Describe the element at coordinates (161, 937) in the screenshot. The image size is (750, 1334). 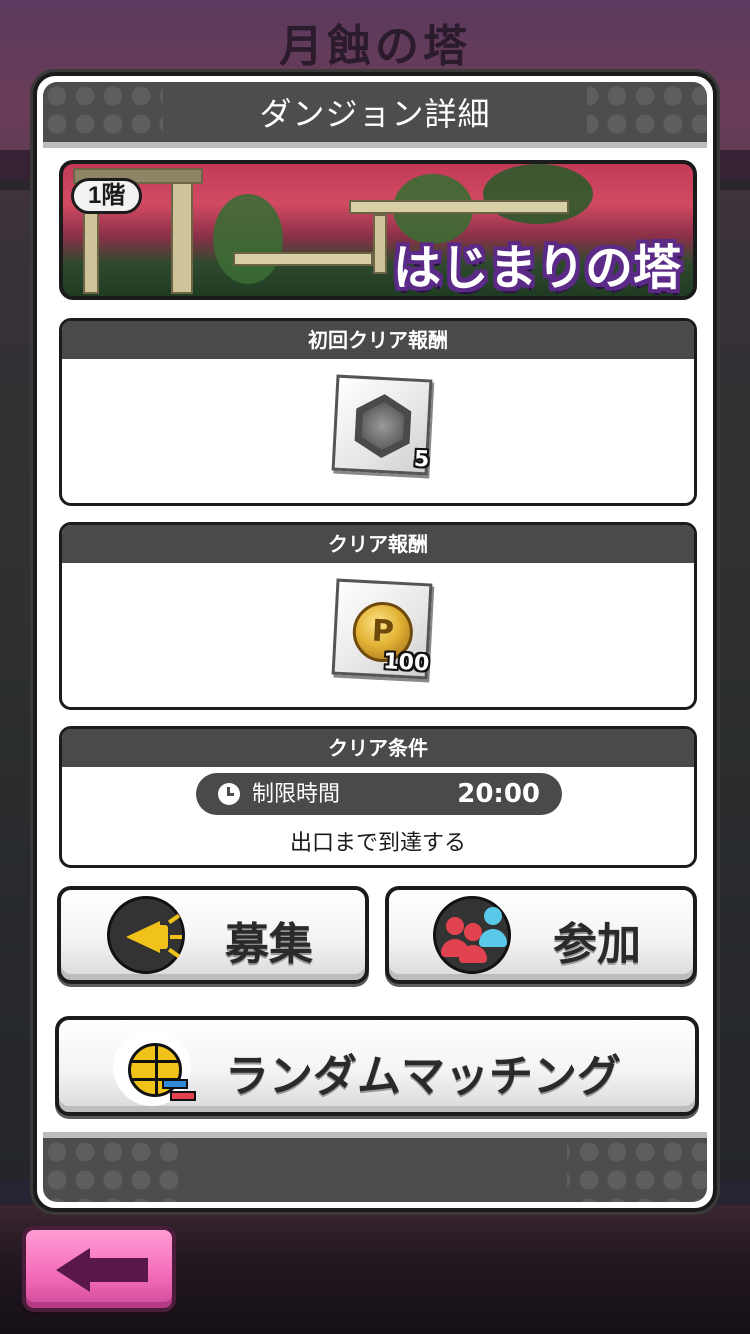
I see `megaphone-body` at that location.